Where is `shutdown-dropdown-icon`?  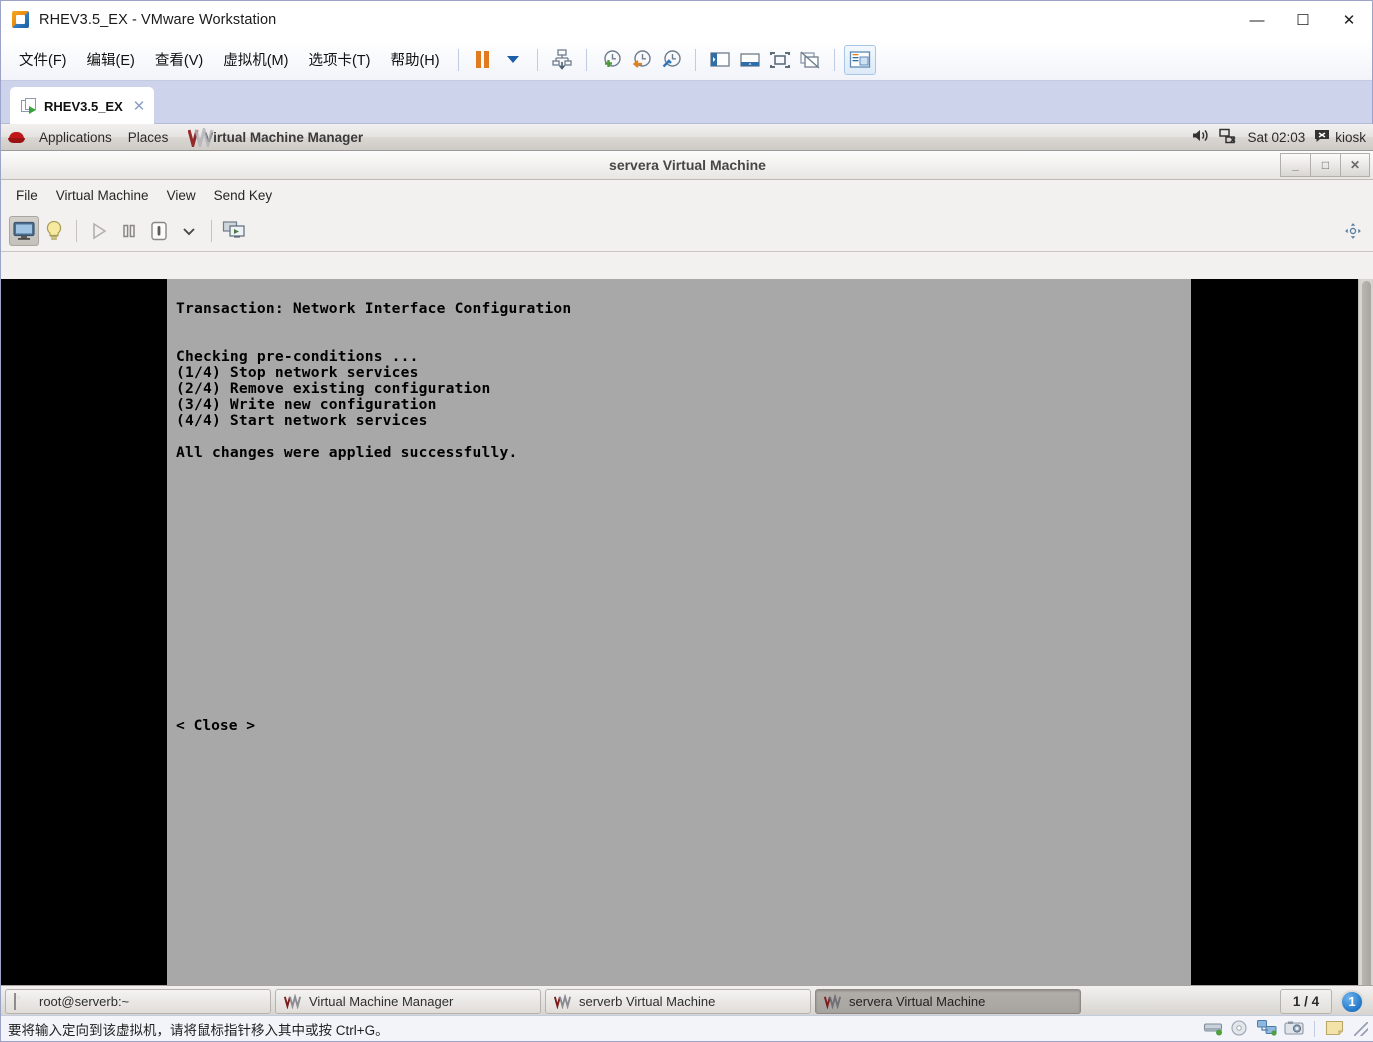 shutdown-dropdown-icon is located at coordinates (189, 231).